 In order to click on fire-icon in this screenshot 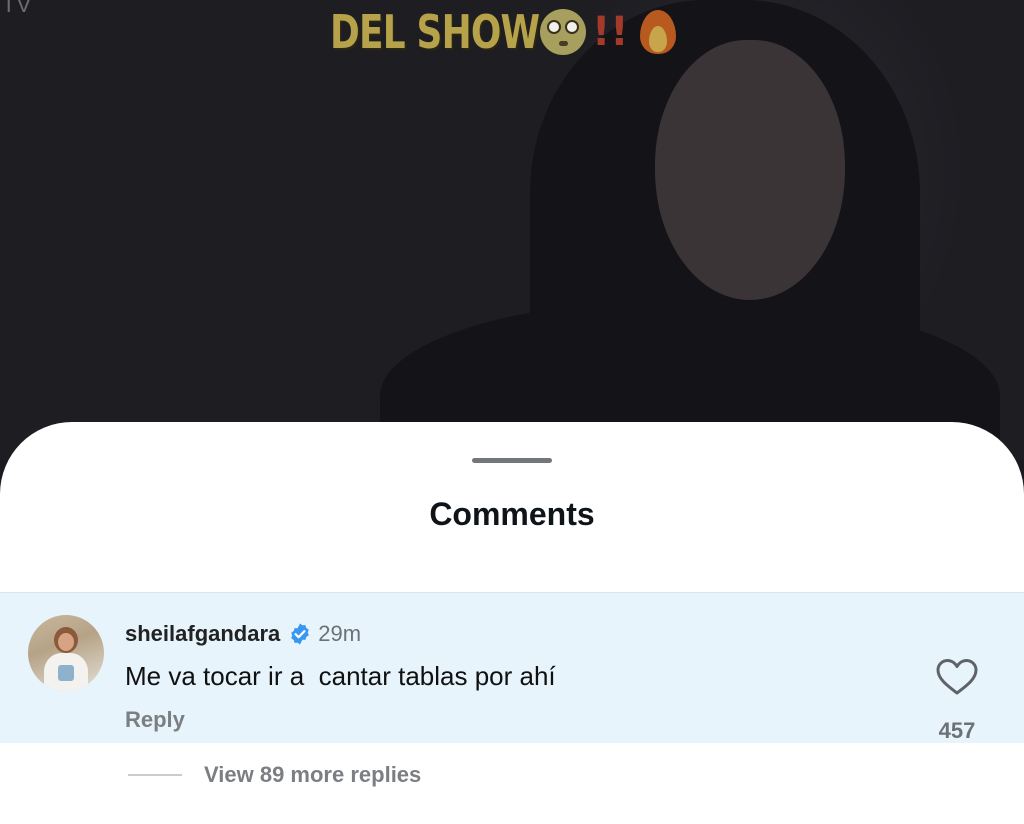, I will do `click(658, 32)`.